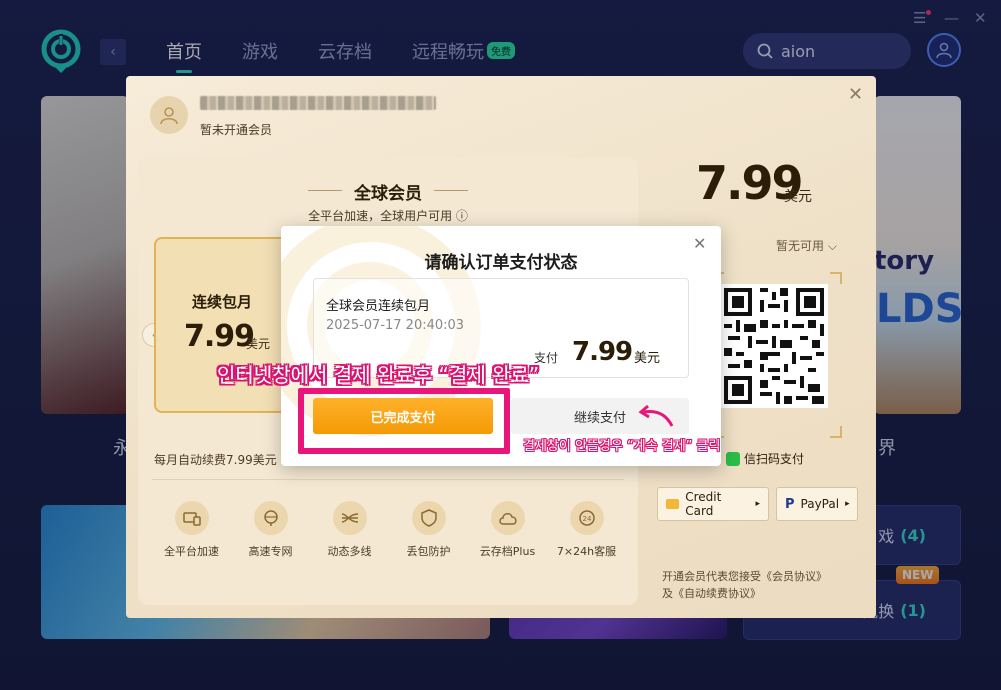 The image size is (1001, 690). What do you see at coordinates (774, 346) in the screenshot?
I see `qr-code` at bounding box center [774, 346].